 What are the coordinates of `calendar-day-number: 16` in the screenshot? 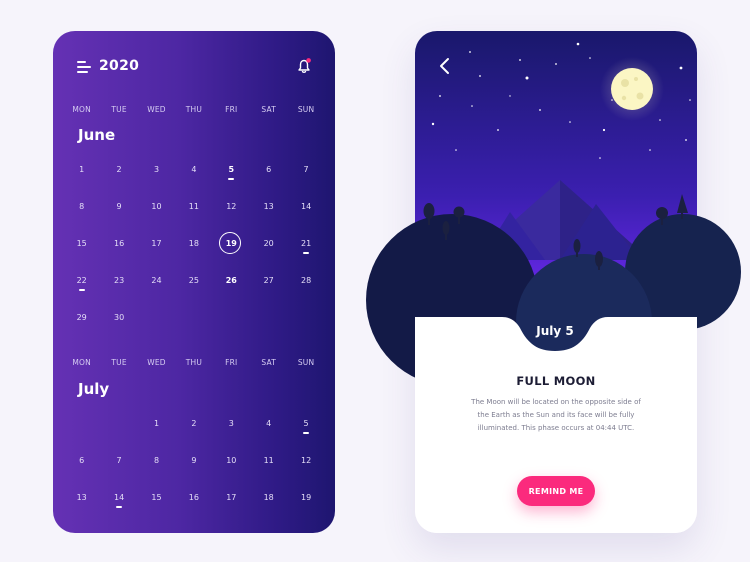 It's located at (193, 497).